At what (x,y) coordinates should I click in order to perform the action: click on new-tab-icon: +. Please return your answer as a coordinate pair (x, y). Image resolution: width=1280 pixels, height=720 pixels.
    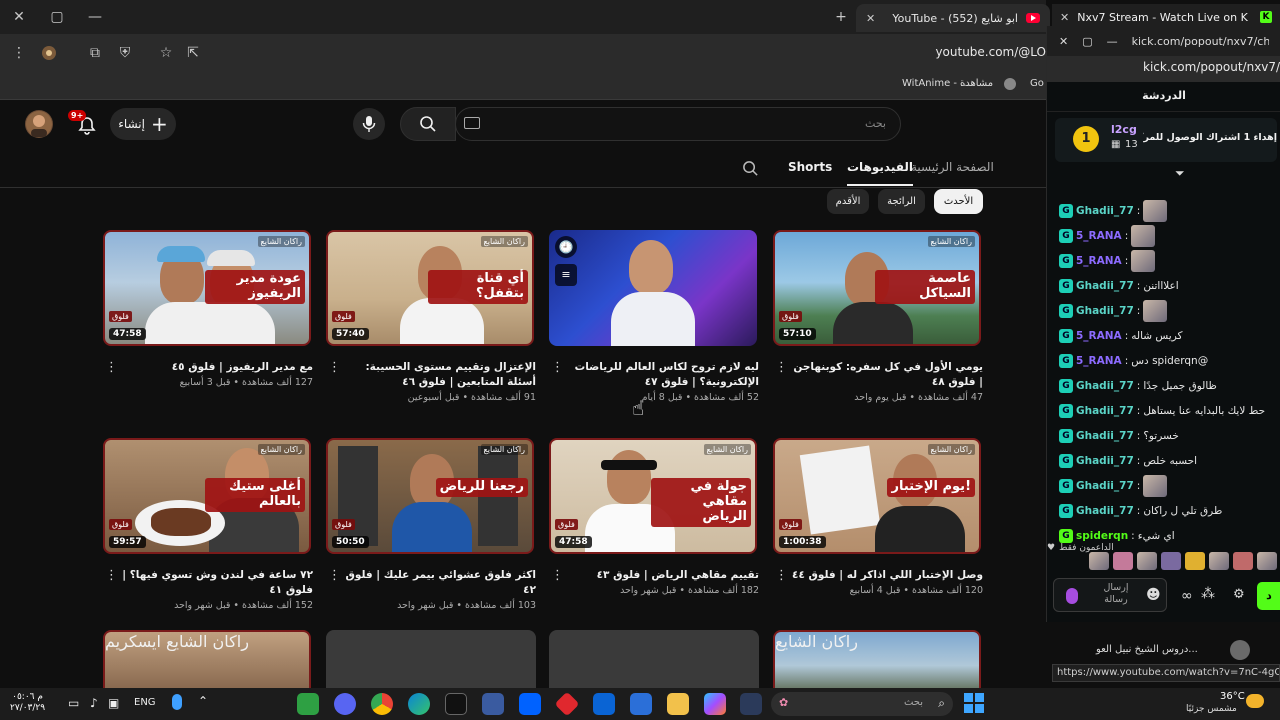
    Looking at the image, I should click on (841, 17).